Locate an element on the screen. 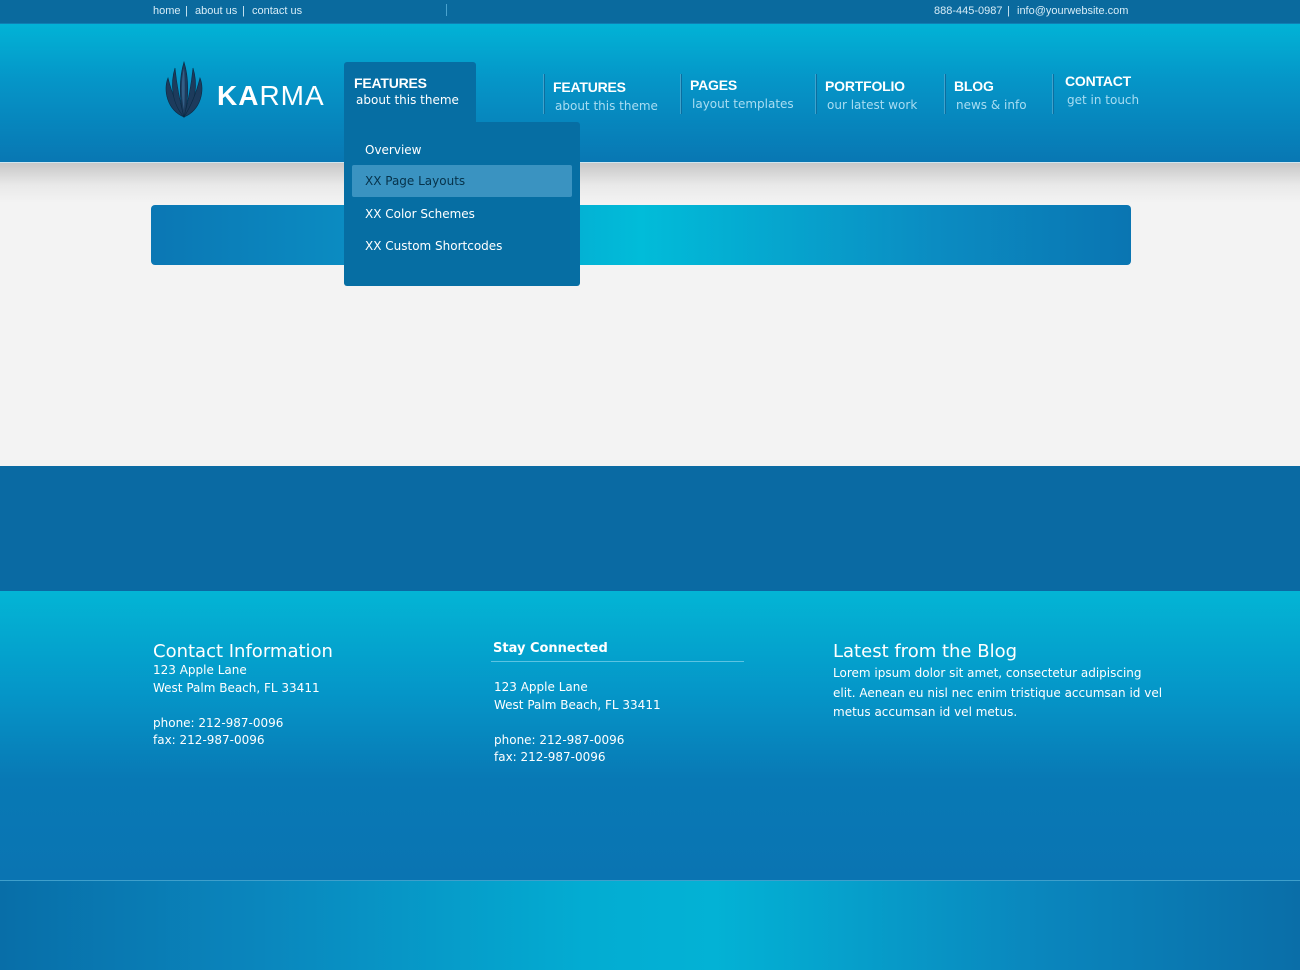 This screenshot has height=970, width=1300. karma-leaf-icon is located at coordinates (184, 89).